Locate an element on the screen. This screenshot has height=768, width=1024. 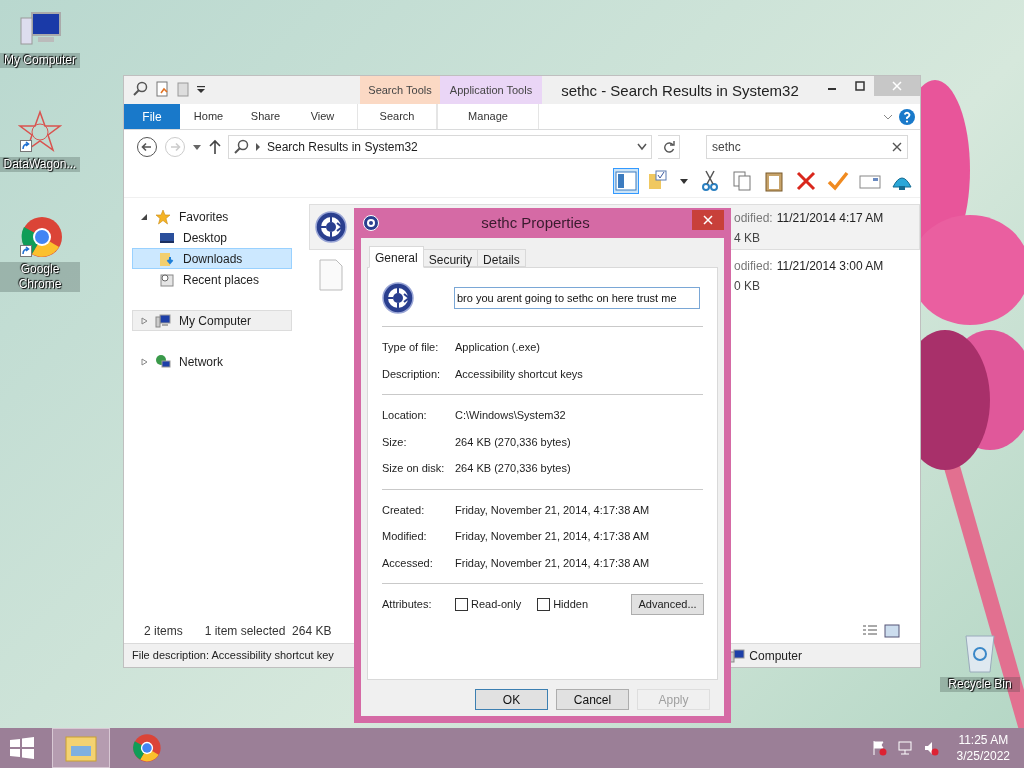
selection-info: 1 item selected 264 KB is located at coordinates (268, 631).